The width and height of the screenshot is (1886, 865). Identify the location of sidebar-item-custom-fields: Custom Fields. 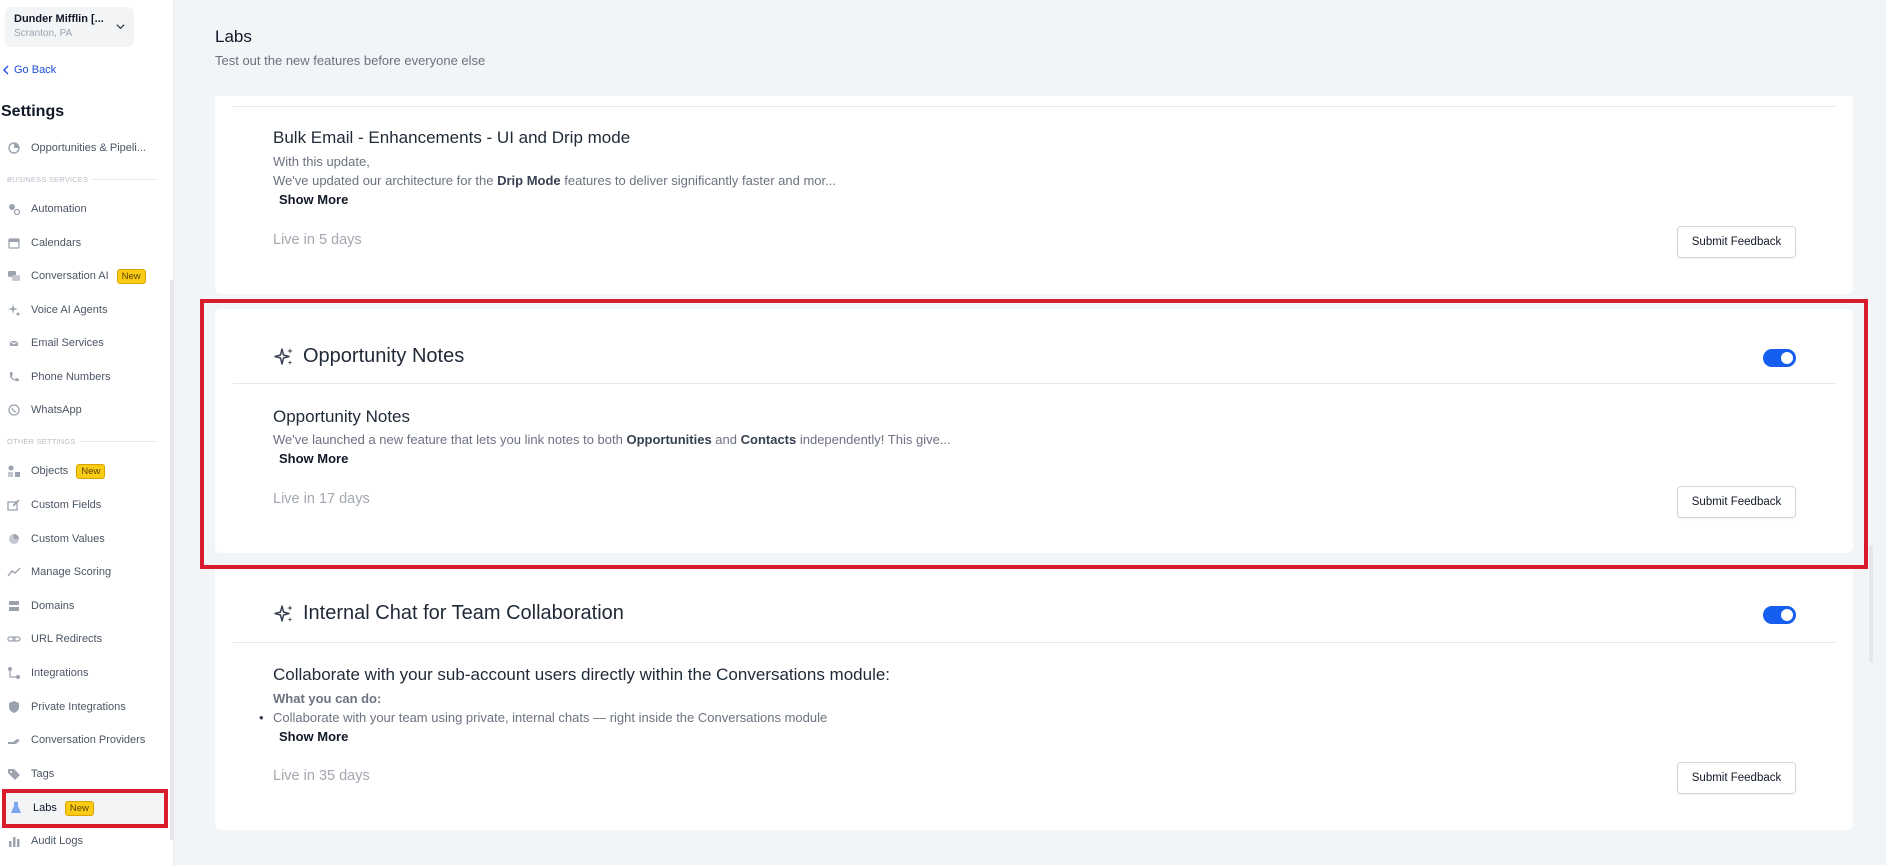
(54, 505).